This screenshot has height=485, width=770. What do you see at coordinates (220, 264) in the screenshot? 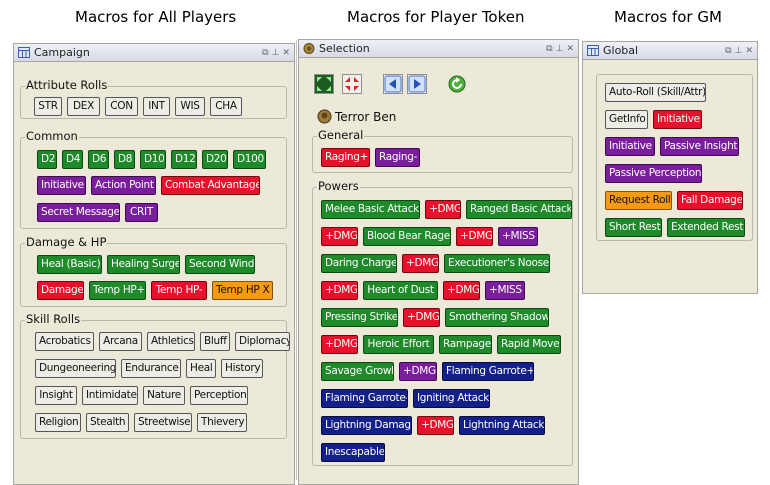
I see `macro-second-wind-button: Second Wind` at bounding box center [220, 264].